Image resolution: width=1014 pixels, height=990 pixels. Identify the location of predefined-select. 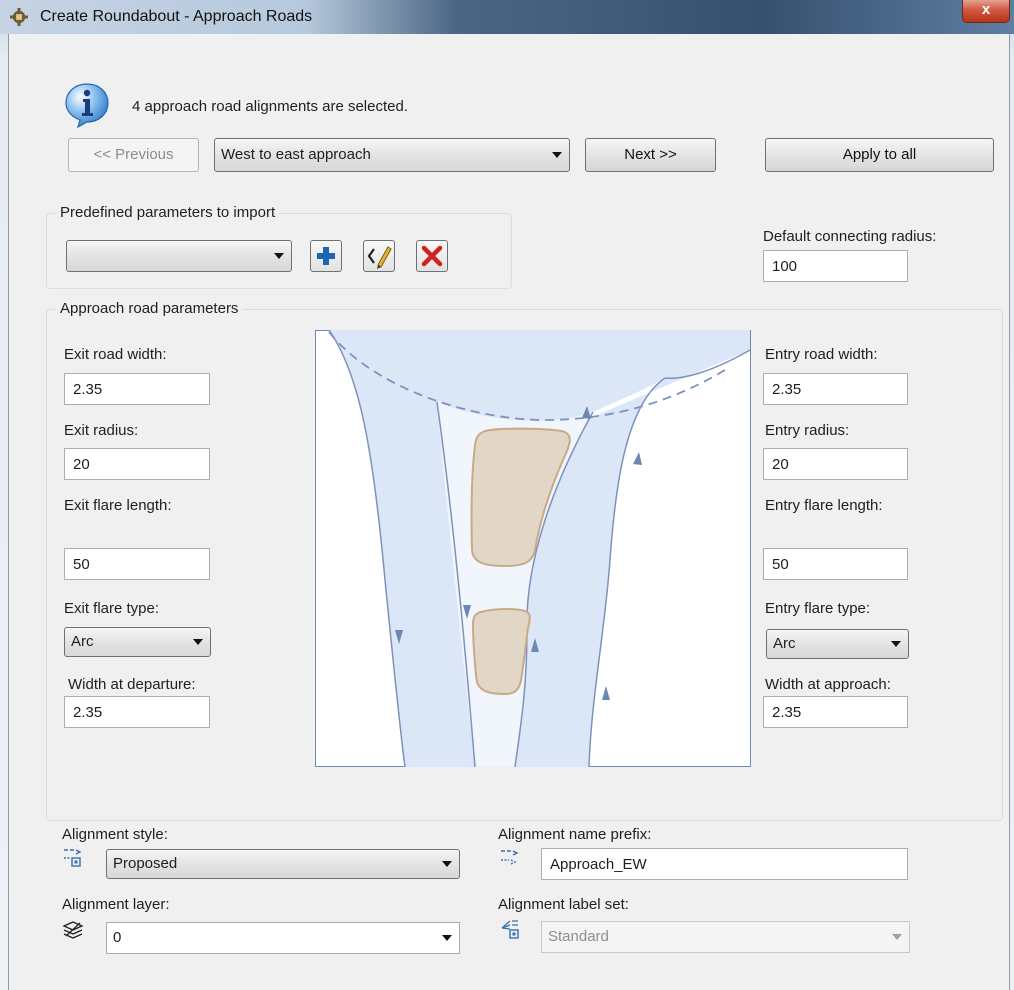
(179, 256).